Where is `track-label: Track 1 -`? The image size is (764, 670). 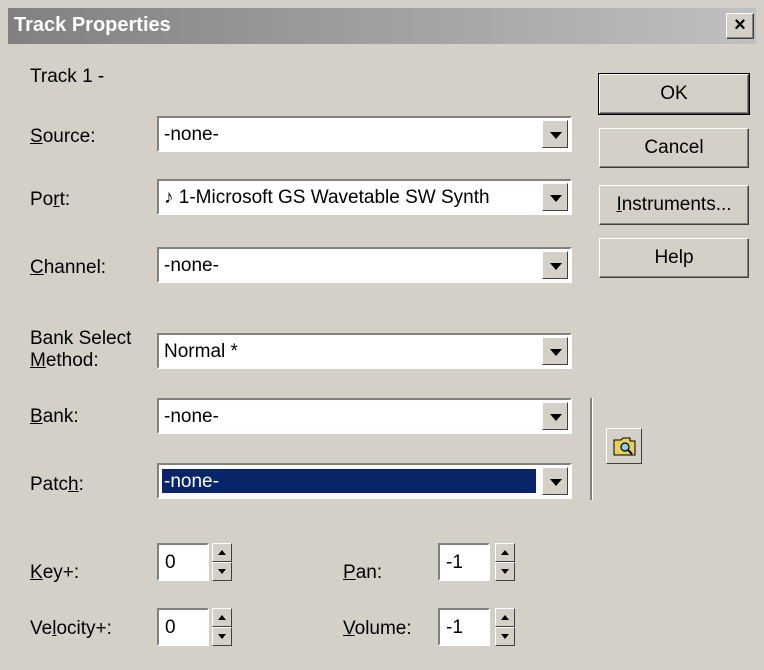
track-label: Track 1 - is located at coordinates (67, 76).